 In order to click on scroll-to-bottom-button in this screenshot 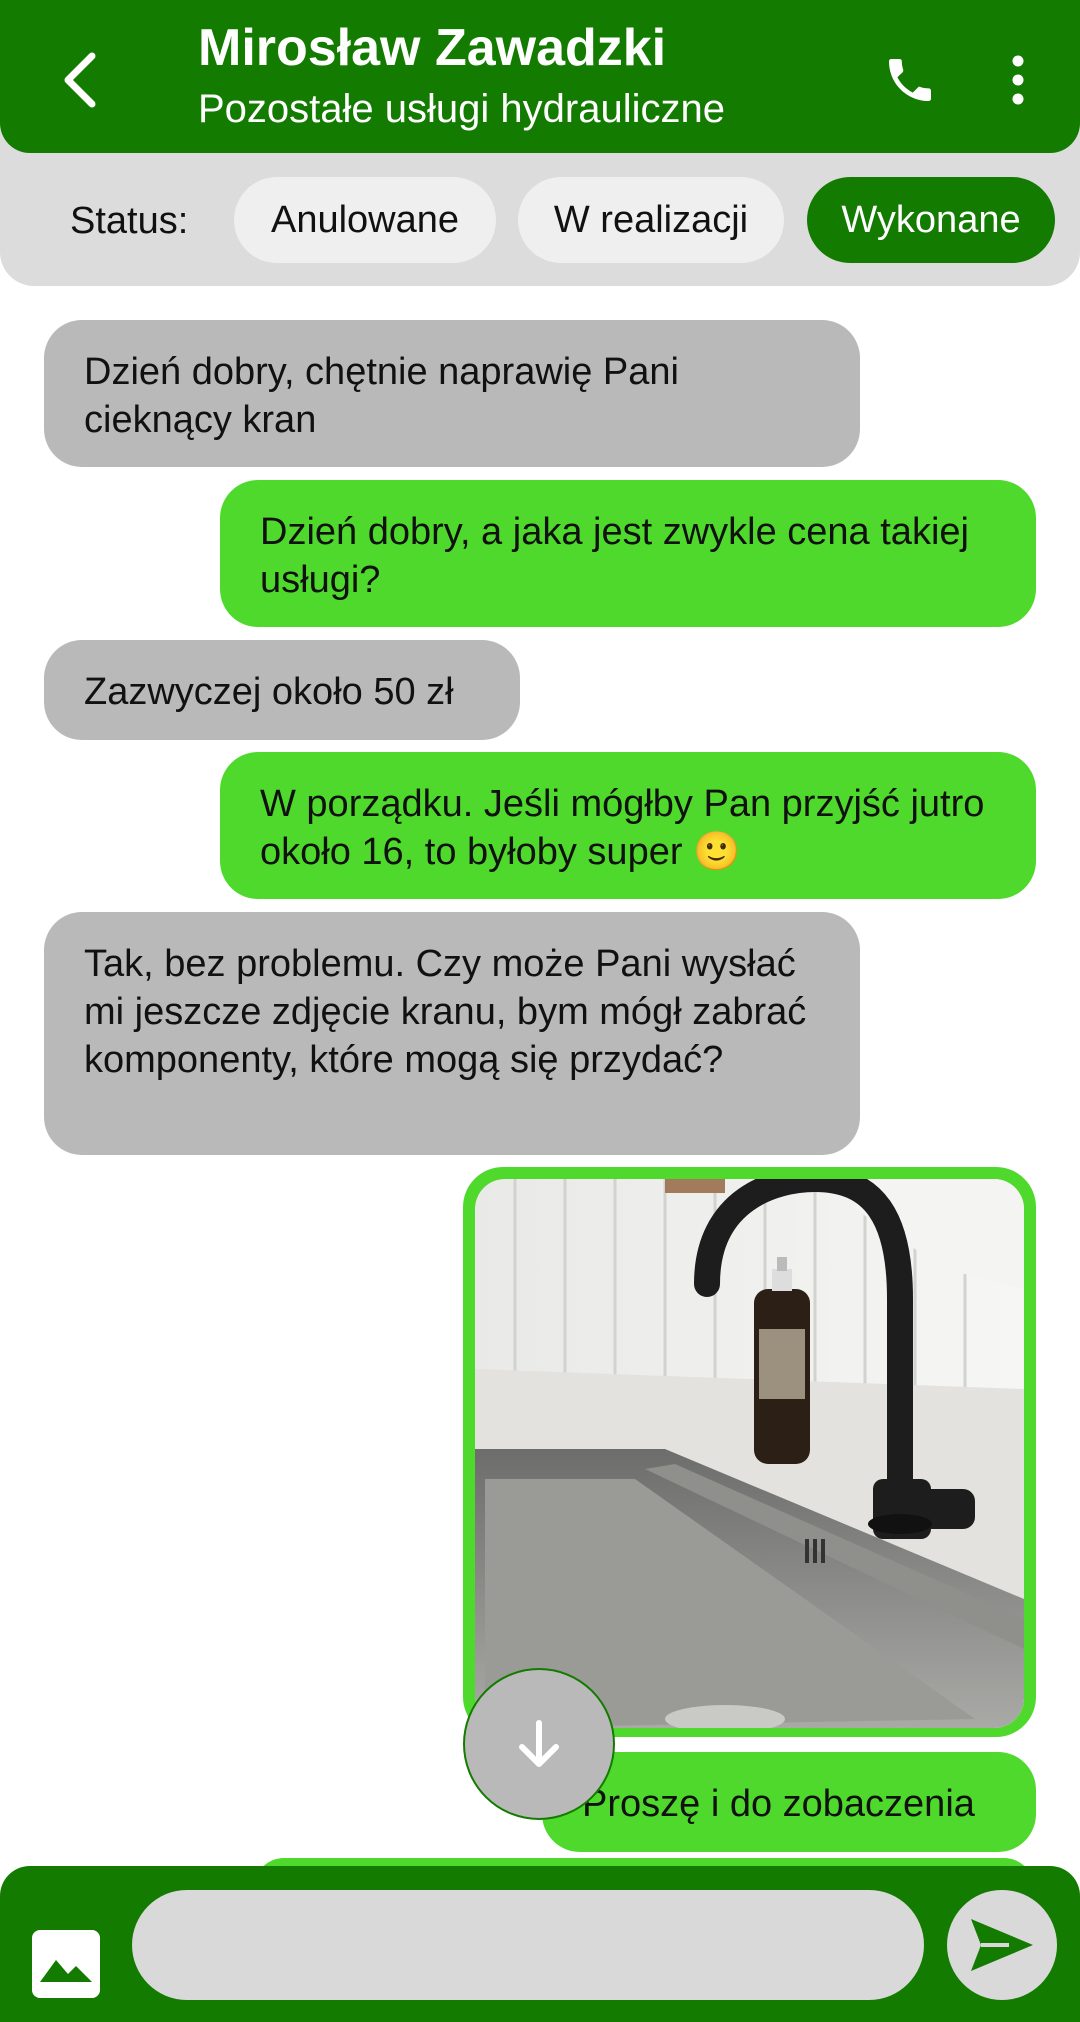, I will do `click(539, 1744)`.